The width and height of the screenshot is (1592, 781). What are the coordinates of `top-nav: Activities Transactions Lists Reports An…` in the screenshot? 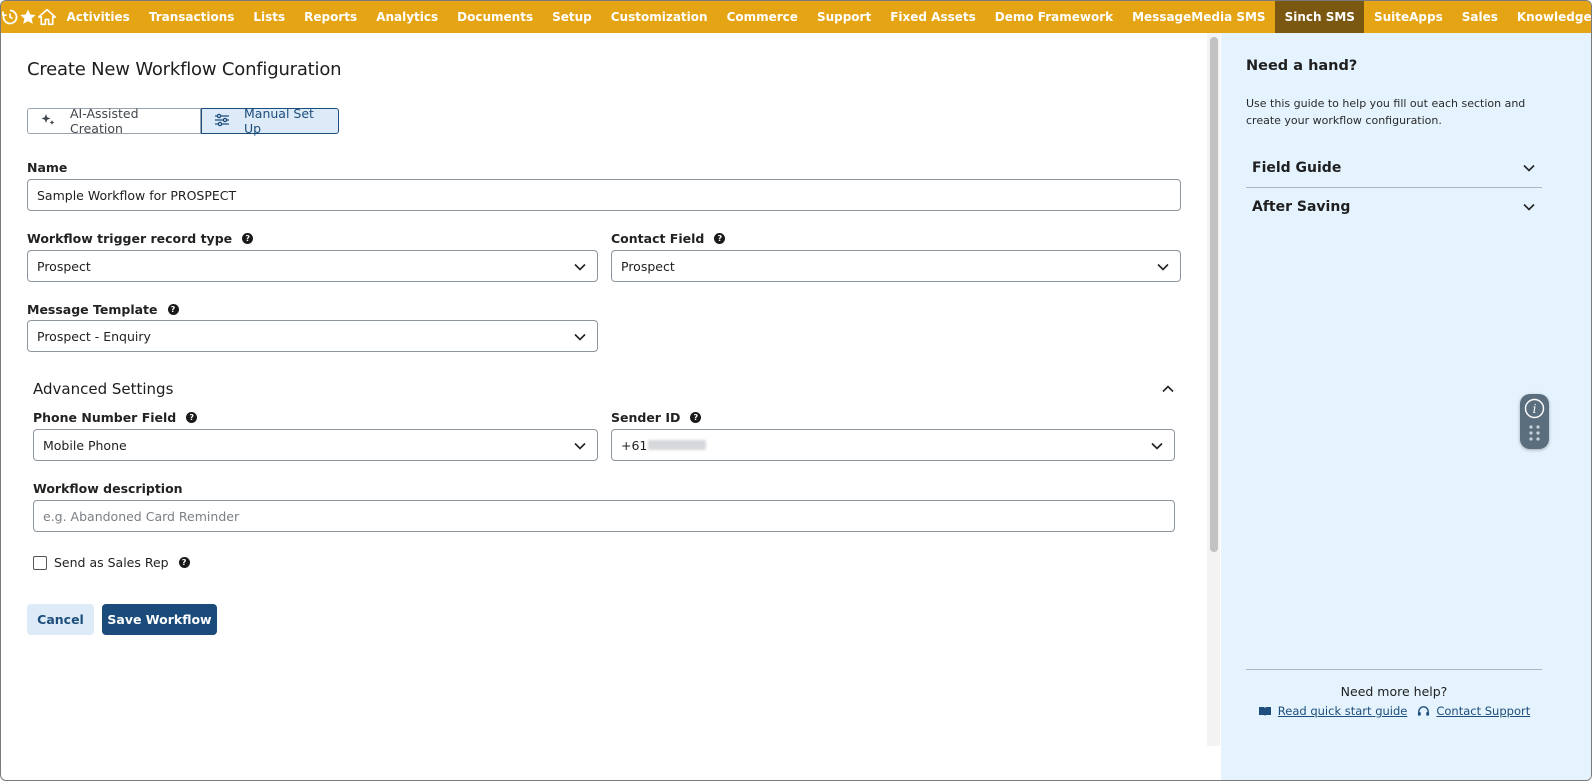 It's located at (796, 17).